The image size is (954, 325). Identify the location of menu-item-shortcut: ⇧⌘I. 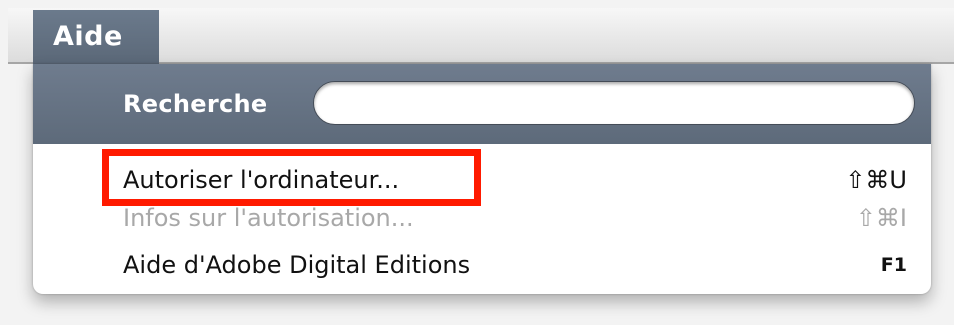
(881, 218).